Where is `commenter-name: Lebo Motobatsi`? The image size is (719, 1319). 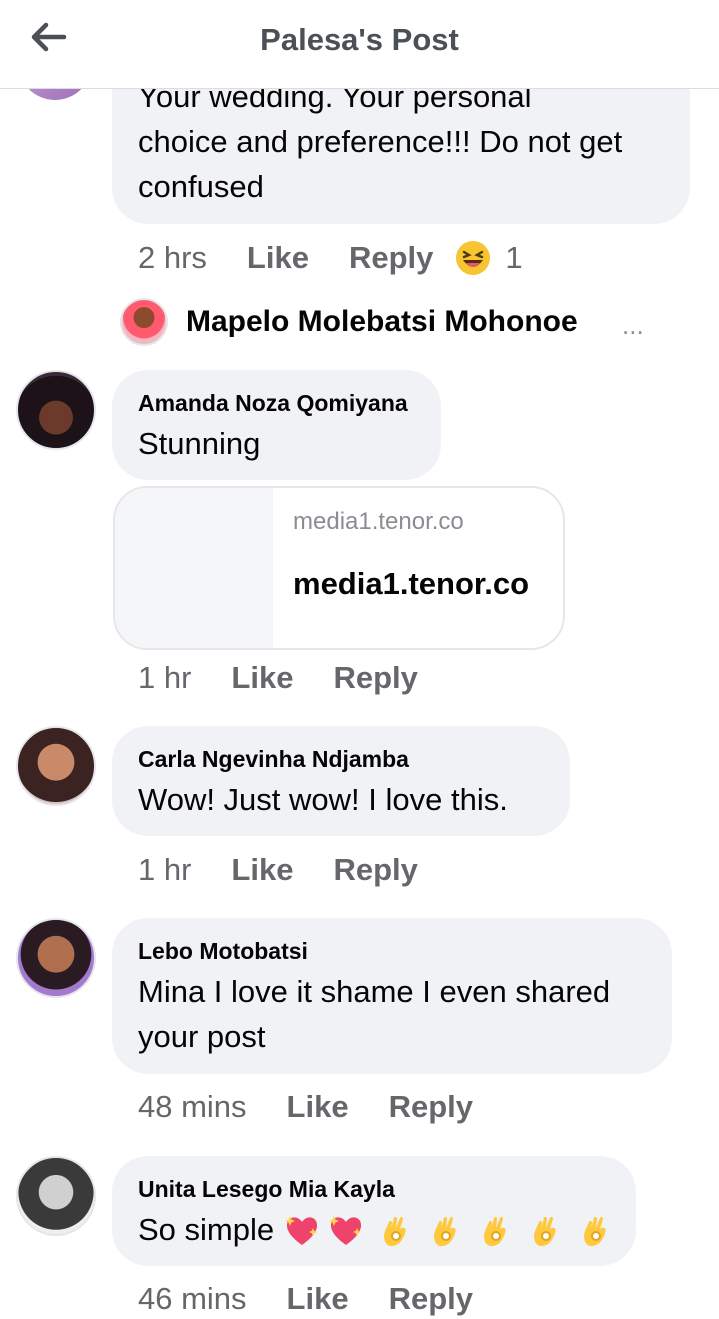
commenter-name: Lebo Motobatsi is located at coordinates (223, 951).